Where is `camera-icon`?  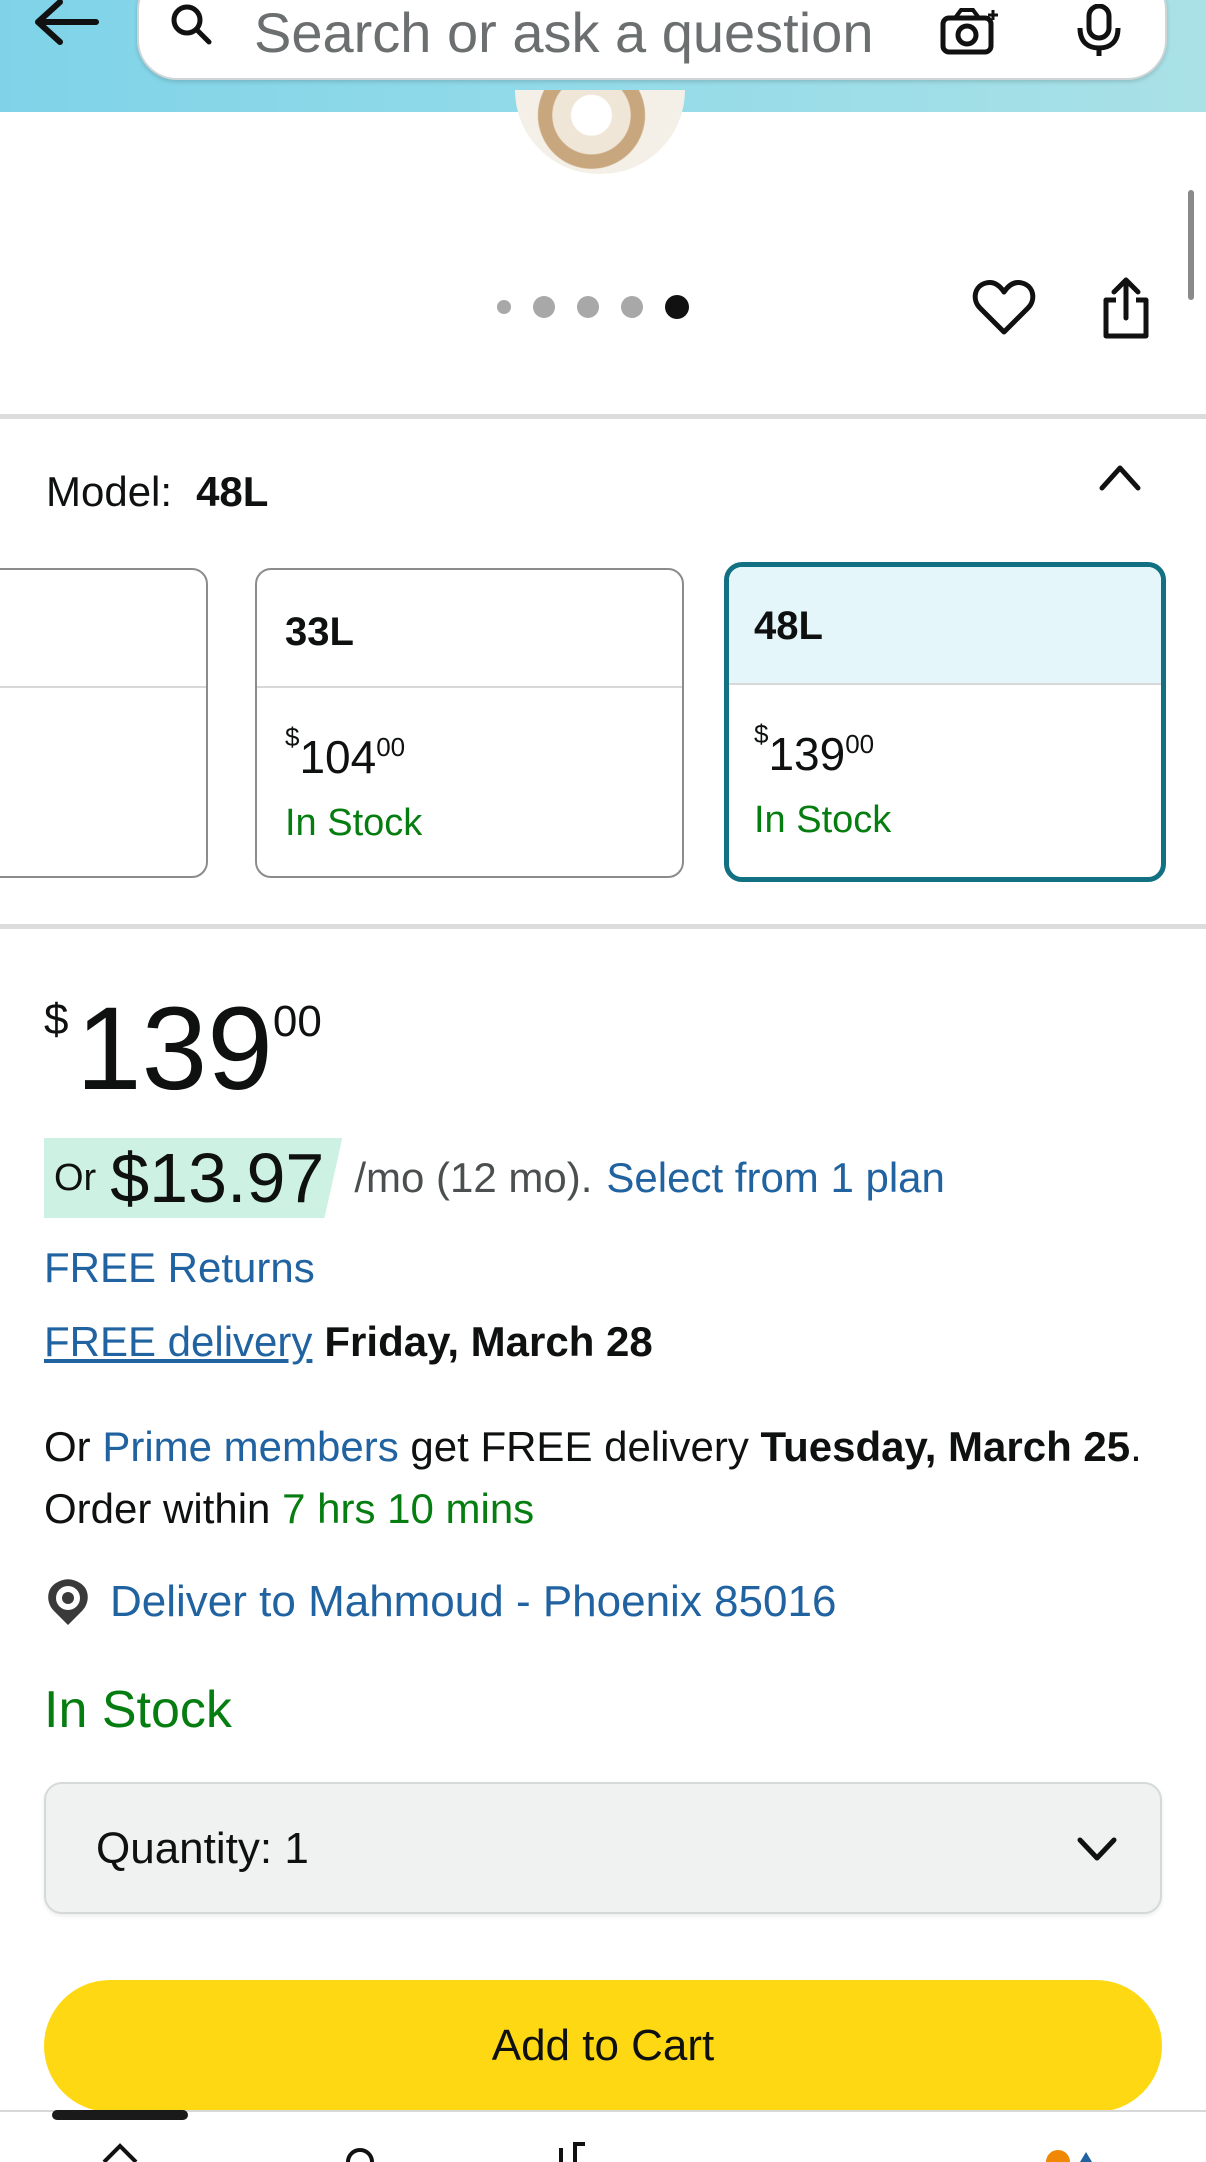
camera-icon is located at coordinates (969, 32).